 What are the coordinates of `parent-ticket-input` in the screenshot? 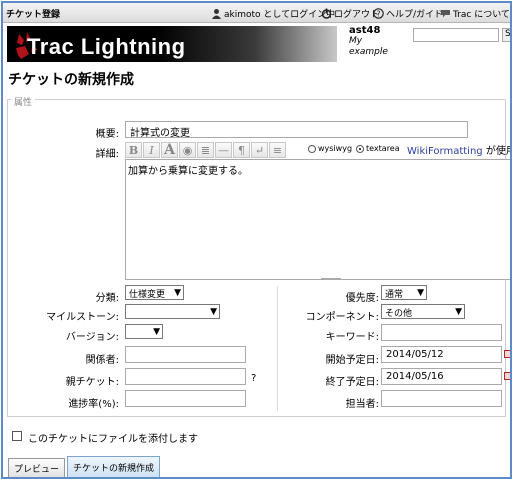 It's located at (185, 376).